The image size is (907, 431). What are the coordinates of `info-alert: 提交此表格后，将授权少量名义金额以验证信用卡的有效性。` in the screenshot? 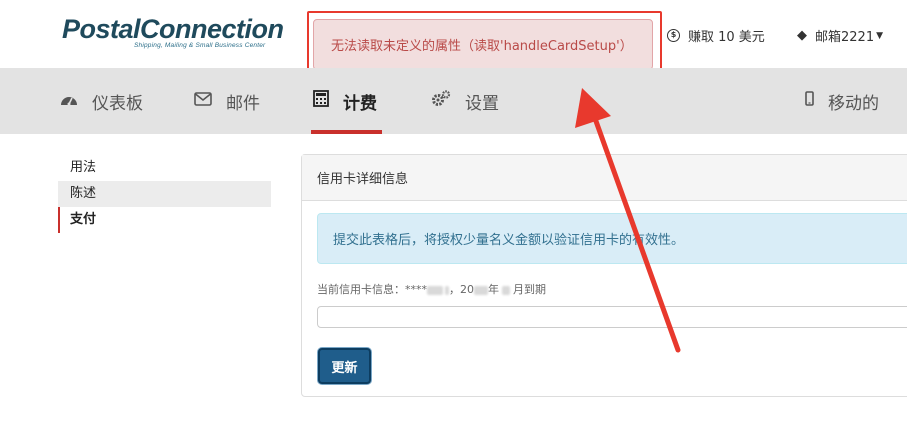 It's located at (612, 238).